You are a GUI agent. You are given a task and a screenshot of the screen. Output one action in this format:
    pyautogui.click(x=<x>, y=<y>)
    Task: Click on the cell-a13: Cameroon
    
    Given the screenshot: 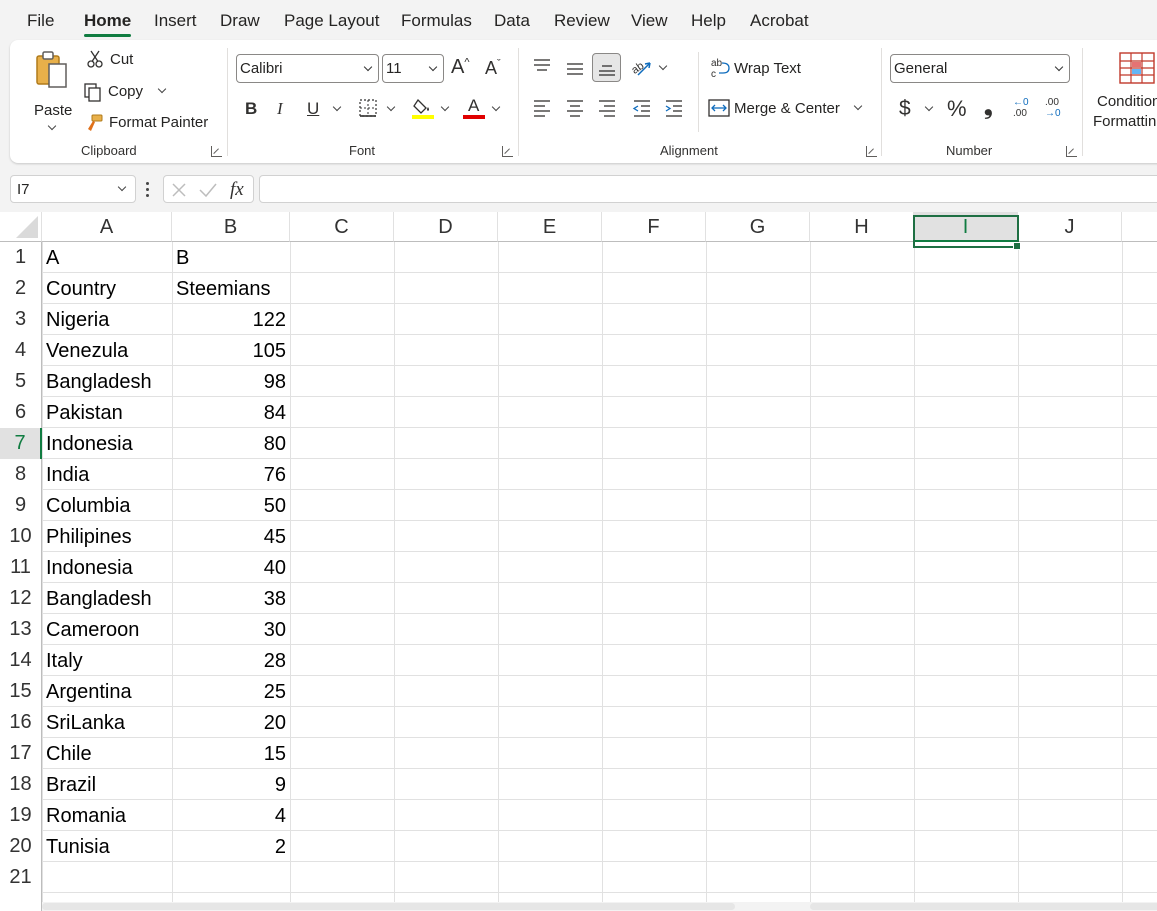 What is the action you would take?
    pyautogui.click(x=108, y=629)
    